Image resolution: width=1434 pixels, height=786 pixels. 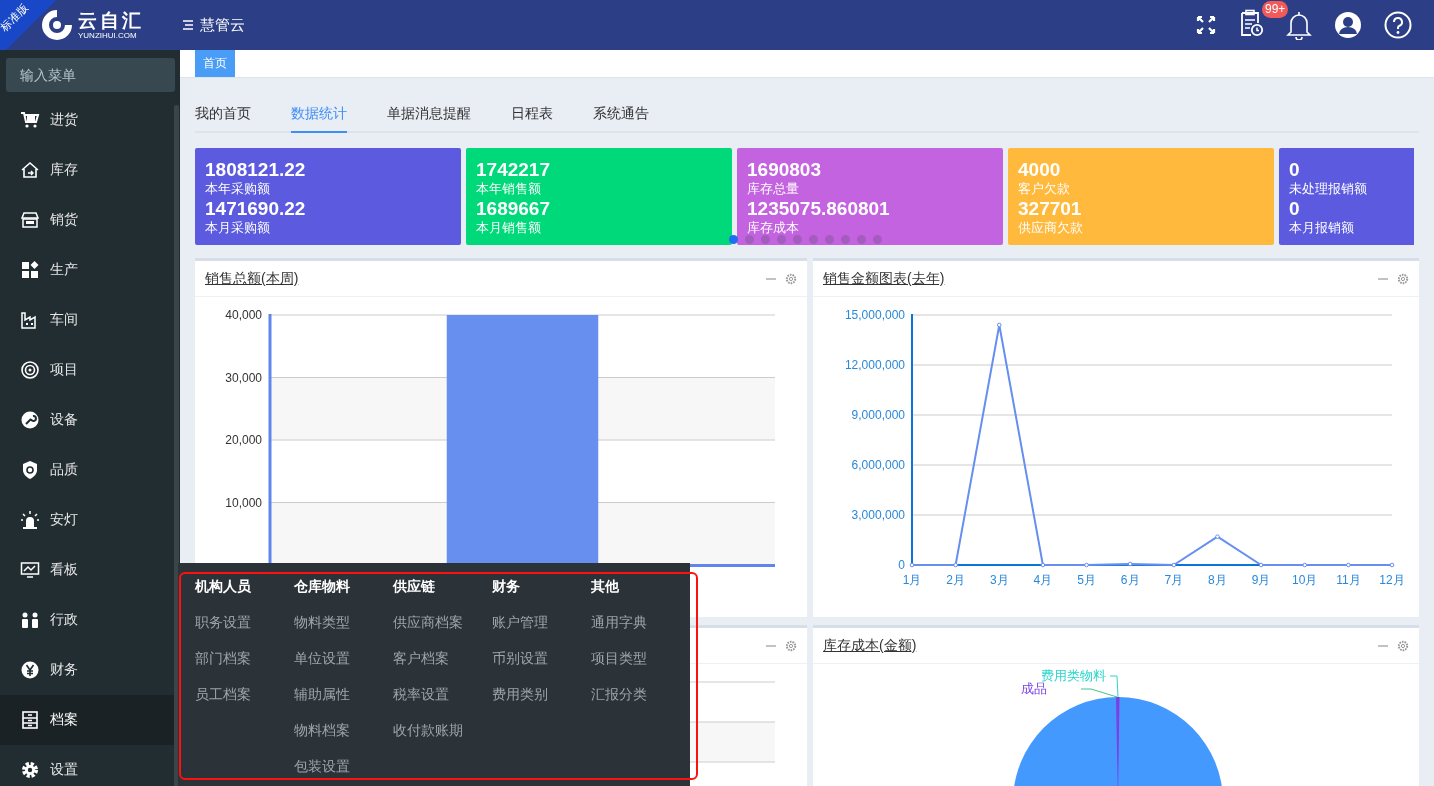 What do you see at coordinates (901, 565) in the screenshot?
I see `axis-tick-label: 0` at bounding box center [901, 565].